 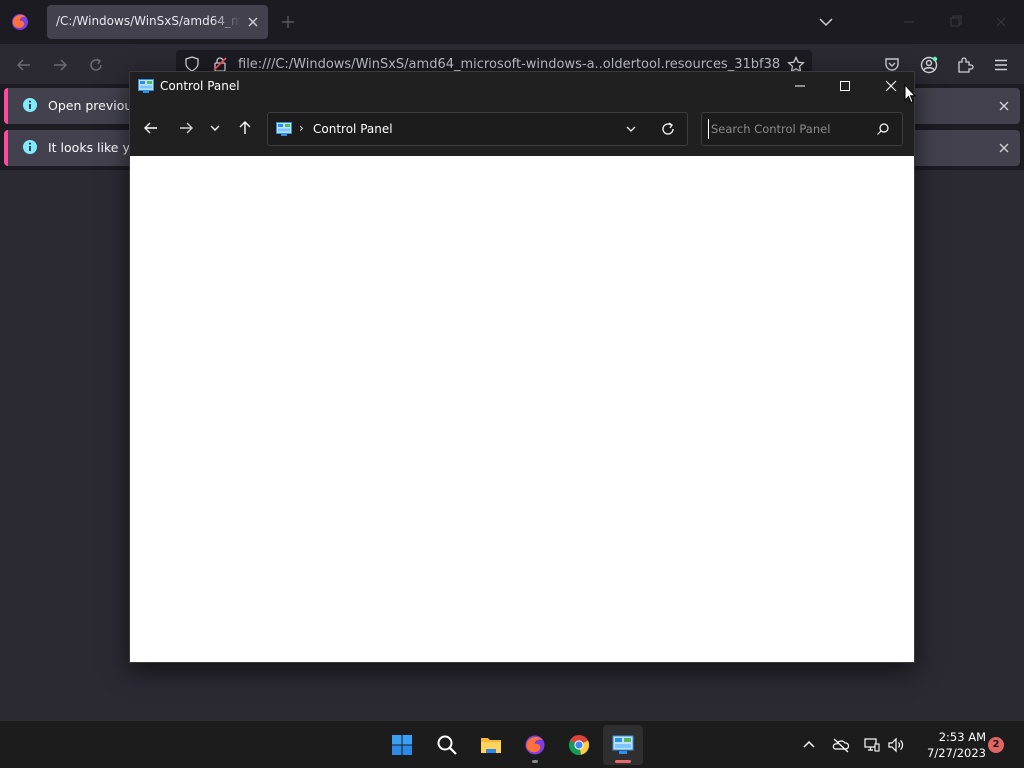 I want to click on chrome-icon, so click(x=579, y=745).